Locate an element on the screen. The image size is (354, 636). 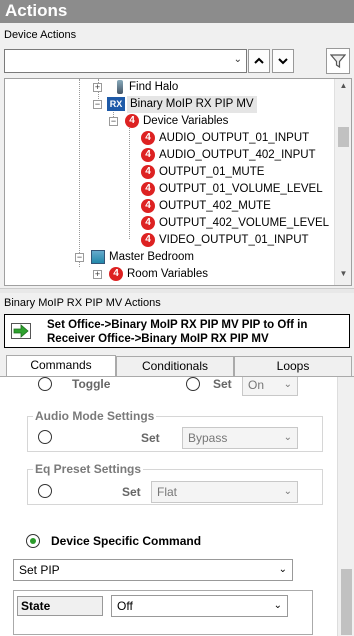
action-line-2: Receiver Office->Binary MoIP RX PIP MV is located at coordinates (158, 339).